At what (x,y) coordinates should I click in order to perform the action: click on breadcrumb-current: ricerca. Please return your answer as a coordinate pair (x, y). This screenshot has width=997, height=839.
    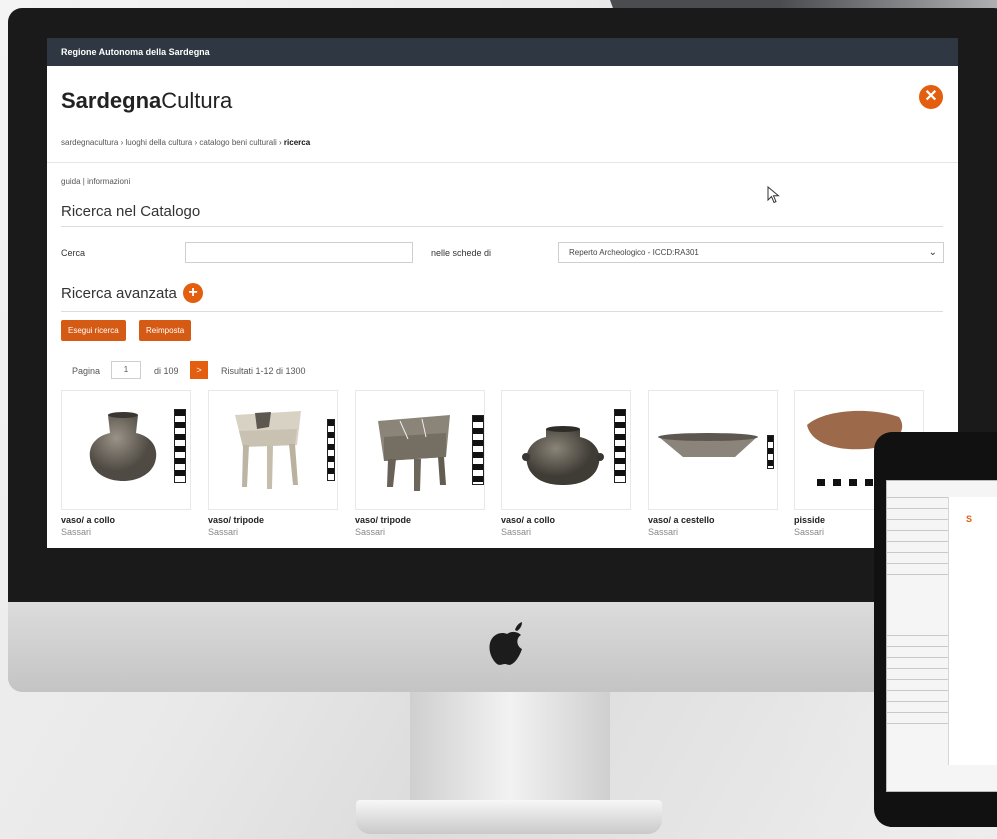
    Looking at the image, I should click on (297, 142).